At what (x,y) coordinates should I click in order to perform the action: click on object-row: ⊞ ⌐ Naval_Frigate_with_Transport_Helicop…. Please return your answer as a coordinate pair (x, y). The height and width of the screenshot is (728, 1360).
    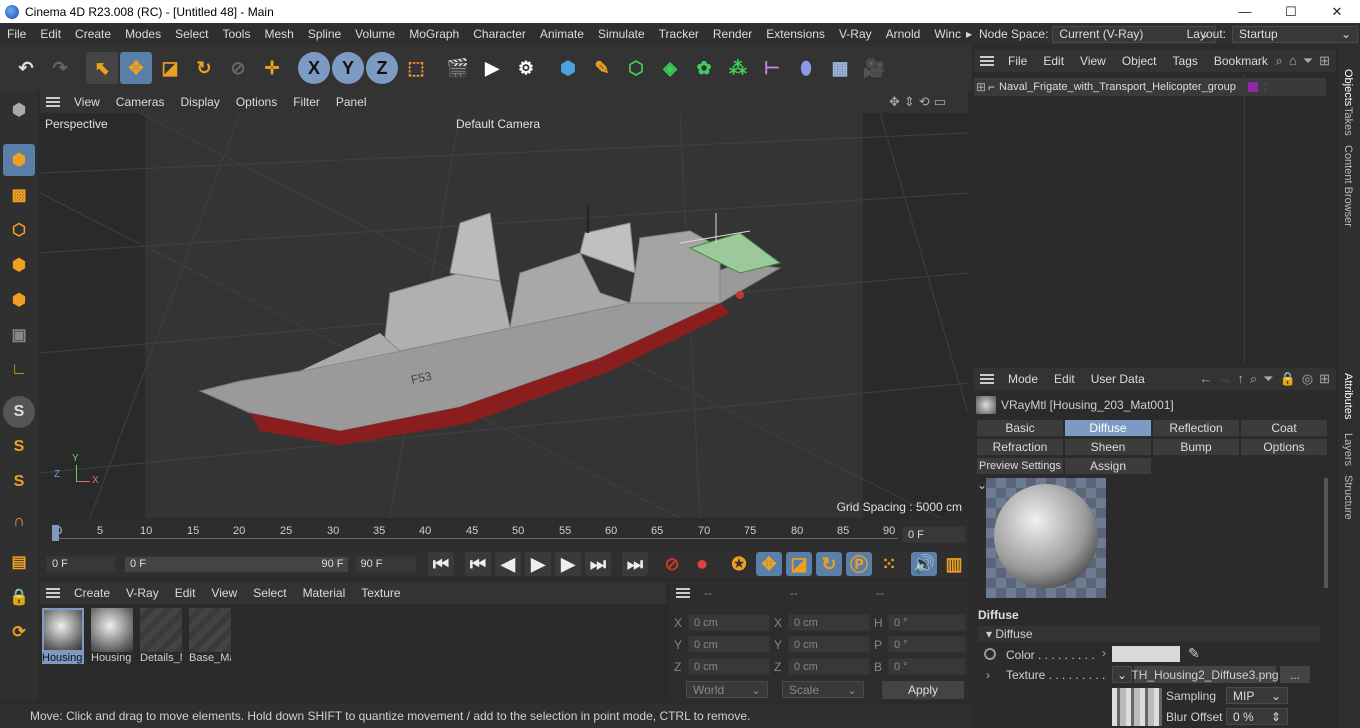
    Looking at the image, I should click on (1150, 87).